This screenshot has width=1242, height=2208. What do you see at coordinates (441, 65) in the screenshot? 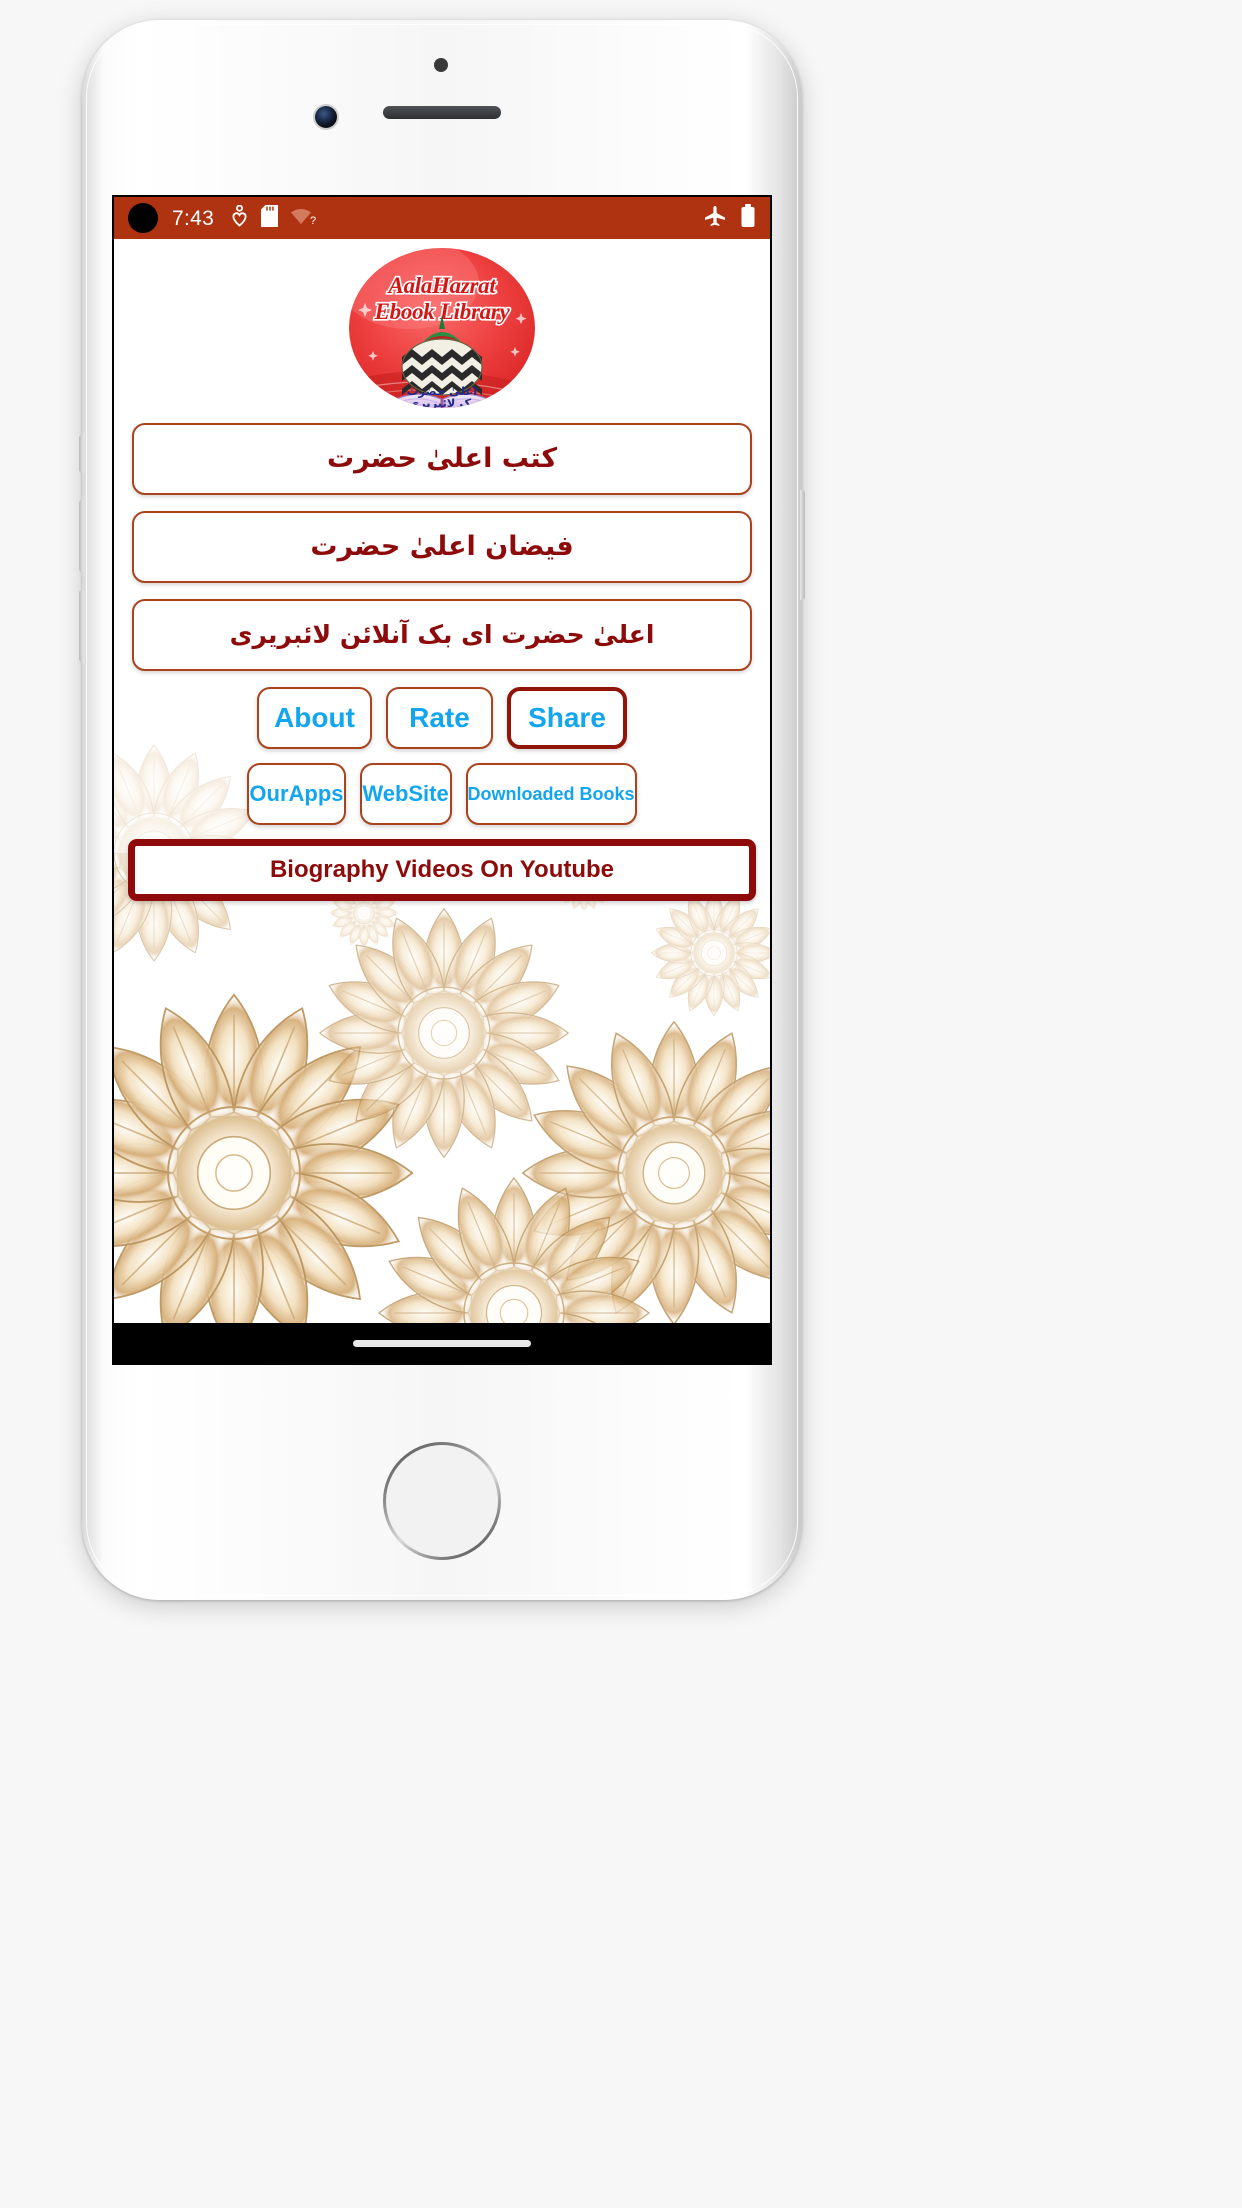
I see `proximity-sensor` at bounding box center [441, 65].